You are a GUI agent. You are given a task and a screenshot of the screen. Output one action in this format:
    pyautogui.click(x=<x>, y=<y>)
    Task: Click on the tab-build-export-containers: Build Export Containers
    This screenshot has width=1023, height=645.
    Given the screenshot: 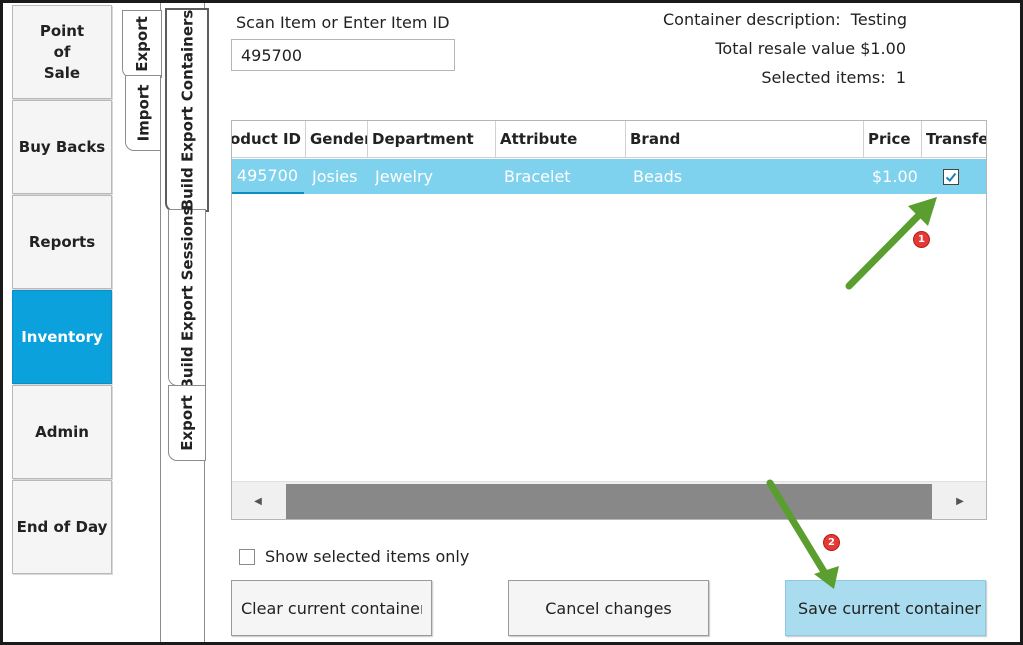 What is the action you would take?
    pyautogui.click(x=187, y=110)
    